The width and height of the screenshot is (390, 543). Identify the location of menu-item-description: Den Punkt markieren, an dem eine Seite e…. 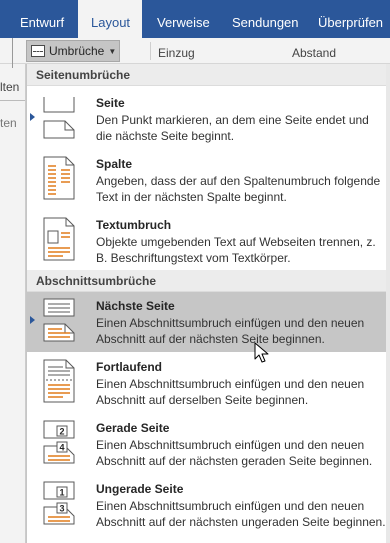
(232, 128).